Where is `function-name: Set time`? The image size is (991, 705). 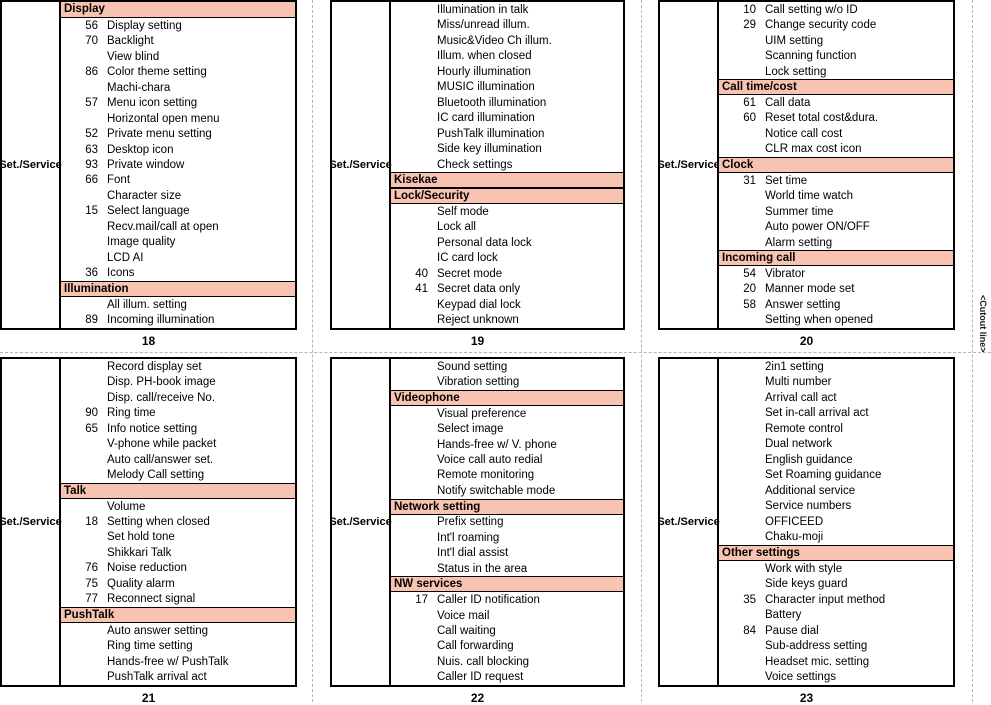 function-name: Set time is located at coordinates (786, 180).